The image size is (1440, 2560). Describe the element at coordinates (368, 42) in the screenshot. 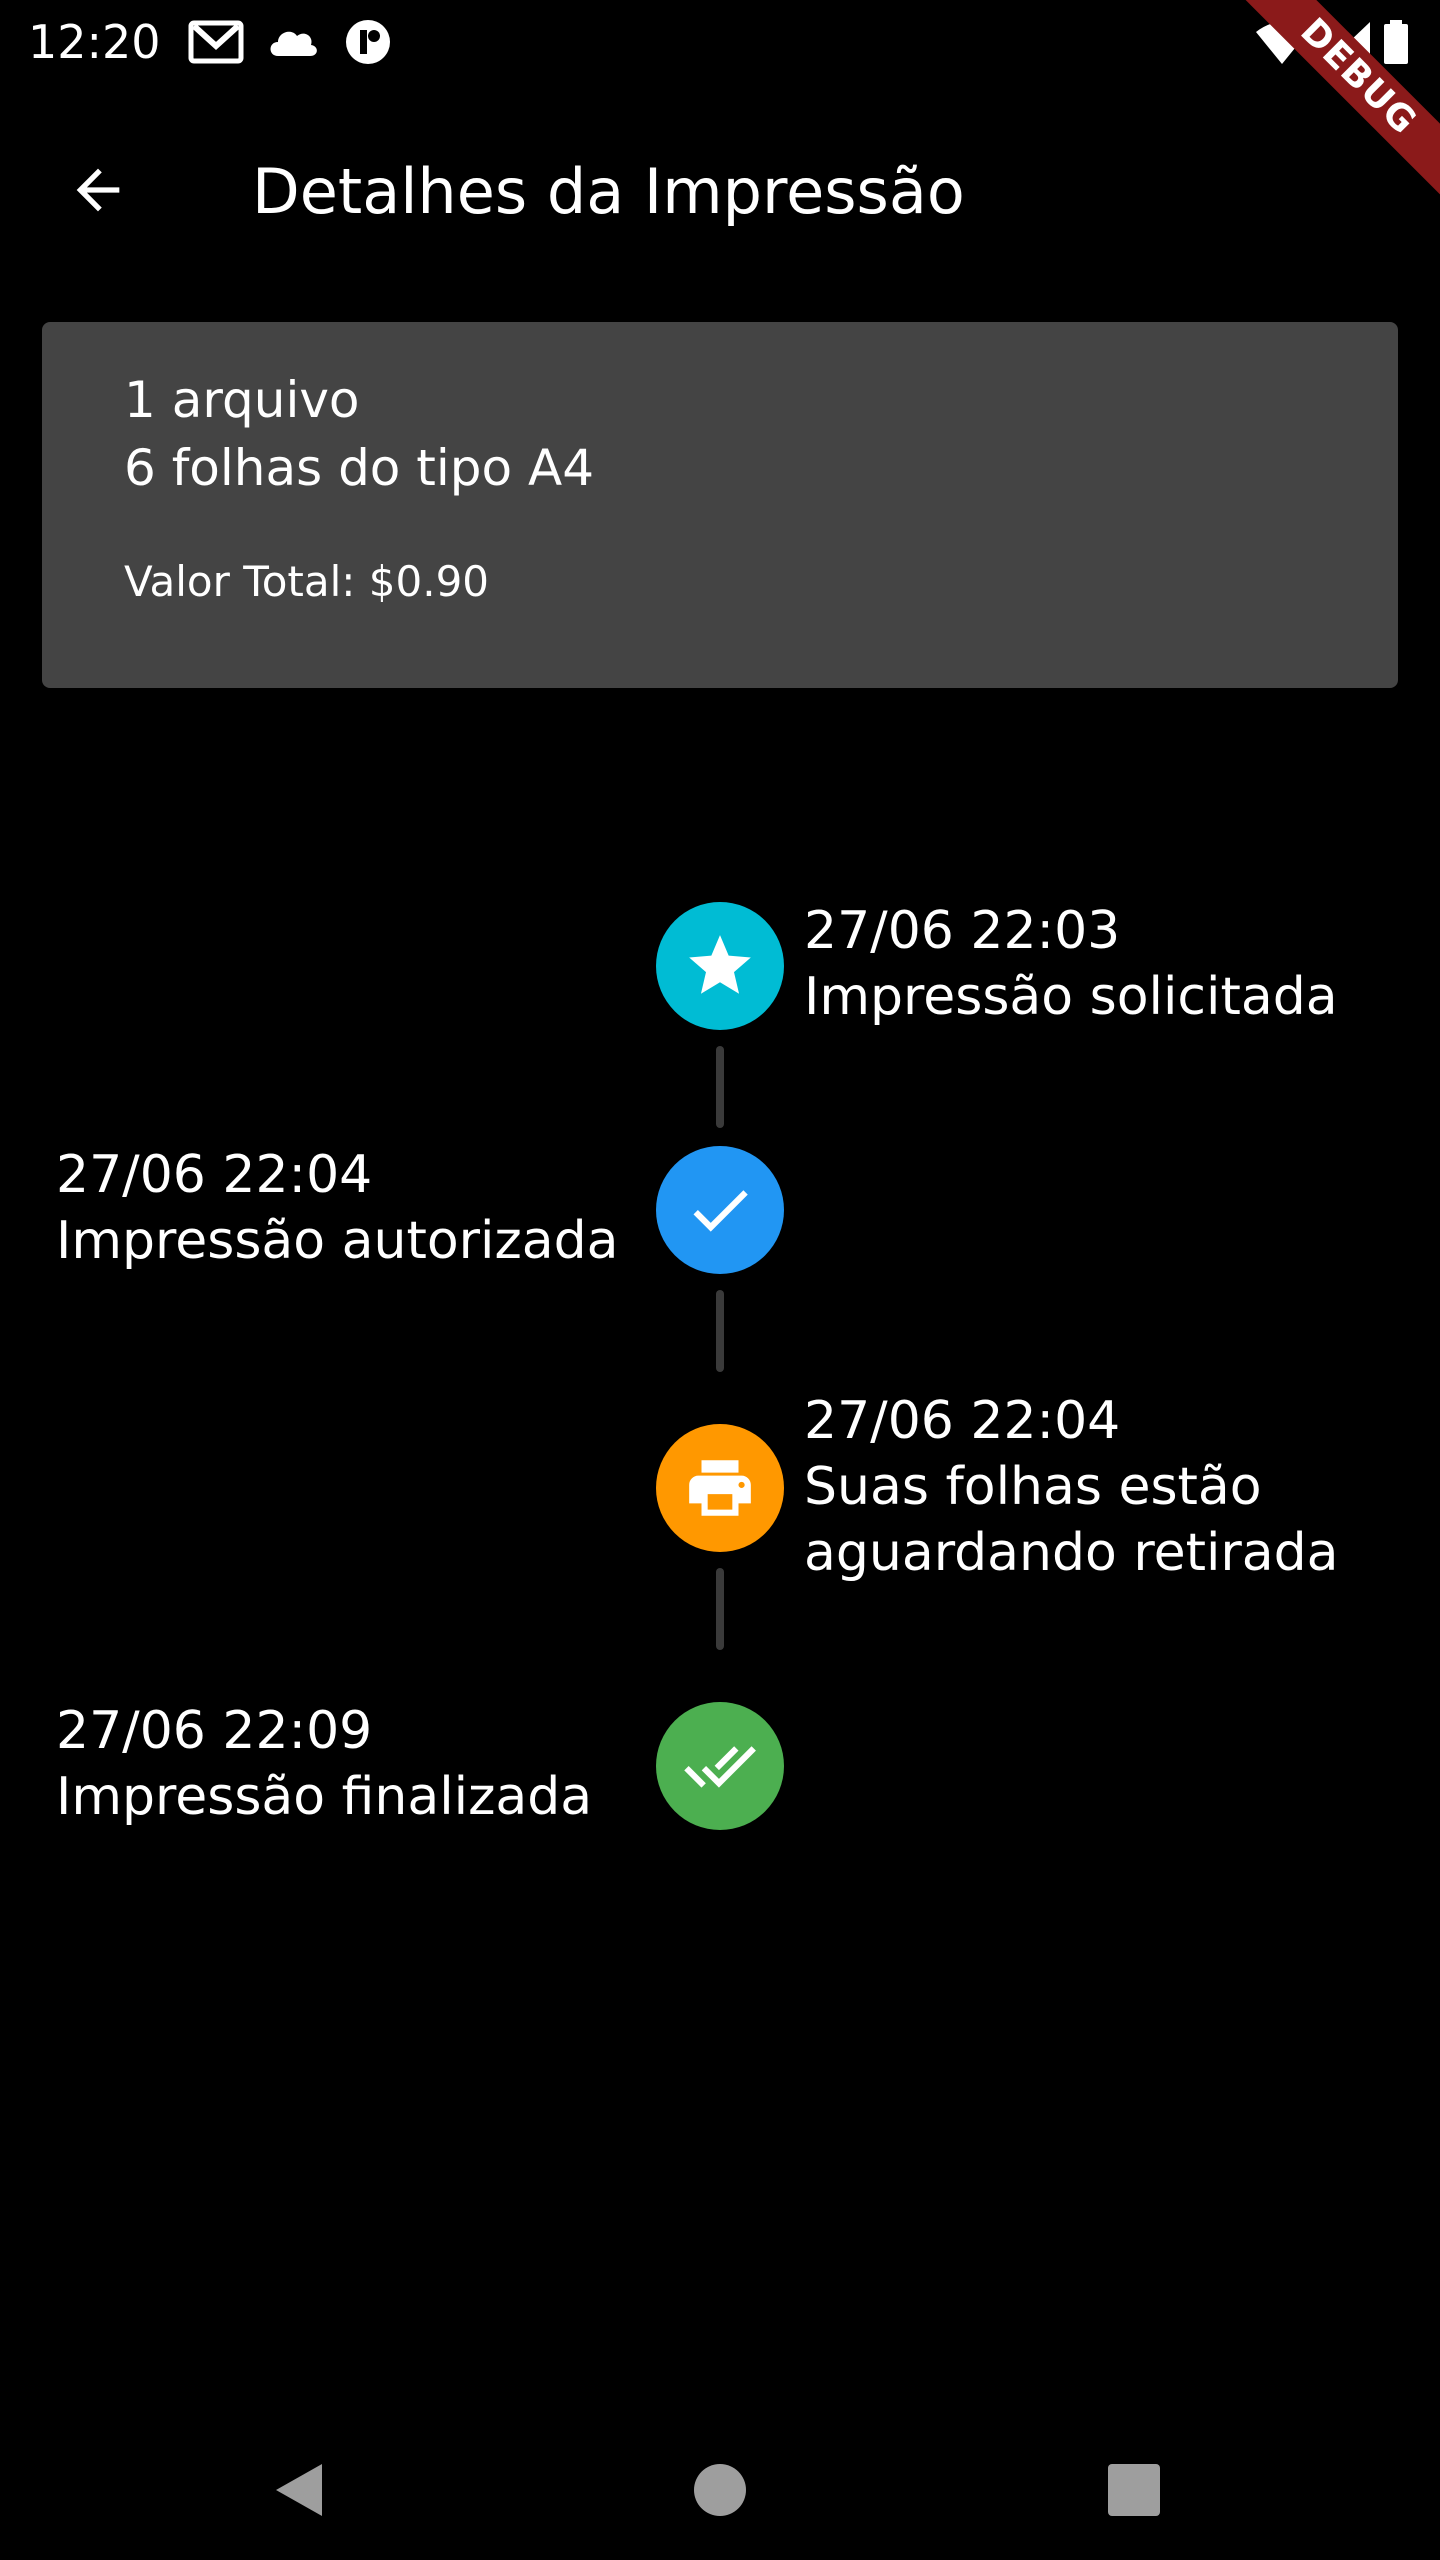

I see `app-notification-icon` at that location.